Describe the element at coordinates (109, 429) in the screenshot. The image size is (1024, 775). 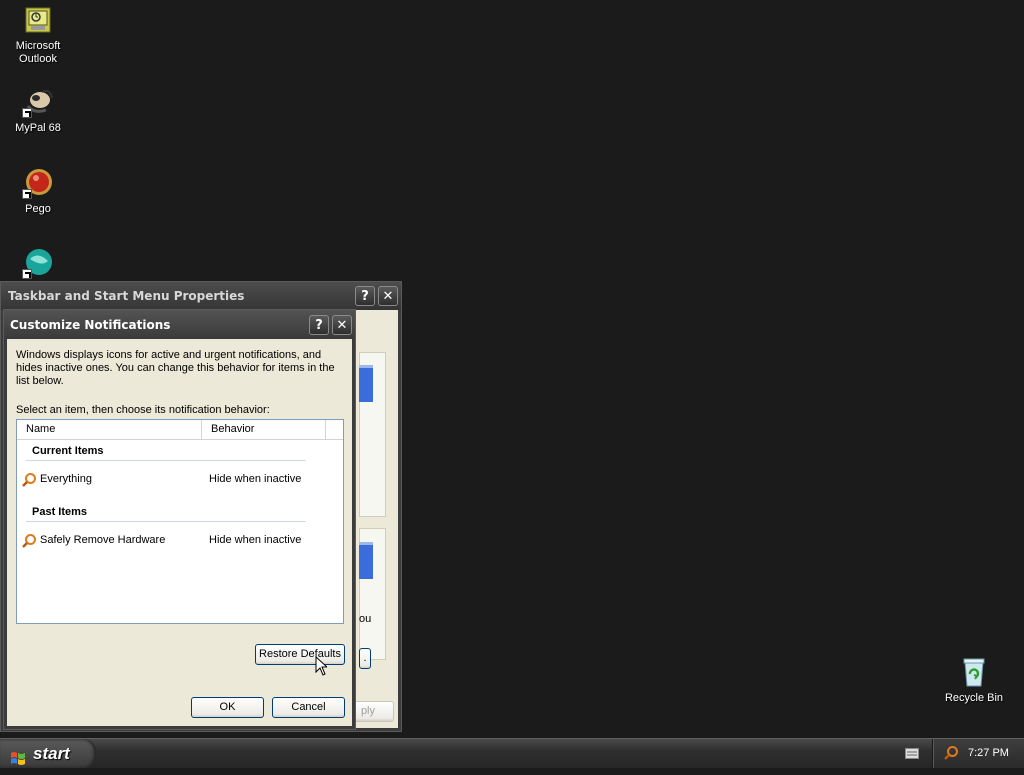
I see `column-header-name: Name` at that location.